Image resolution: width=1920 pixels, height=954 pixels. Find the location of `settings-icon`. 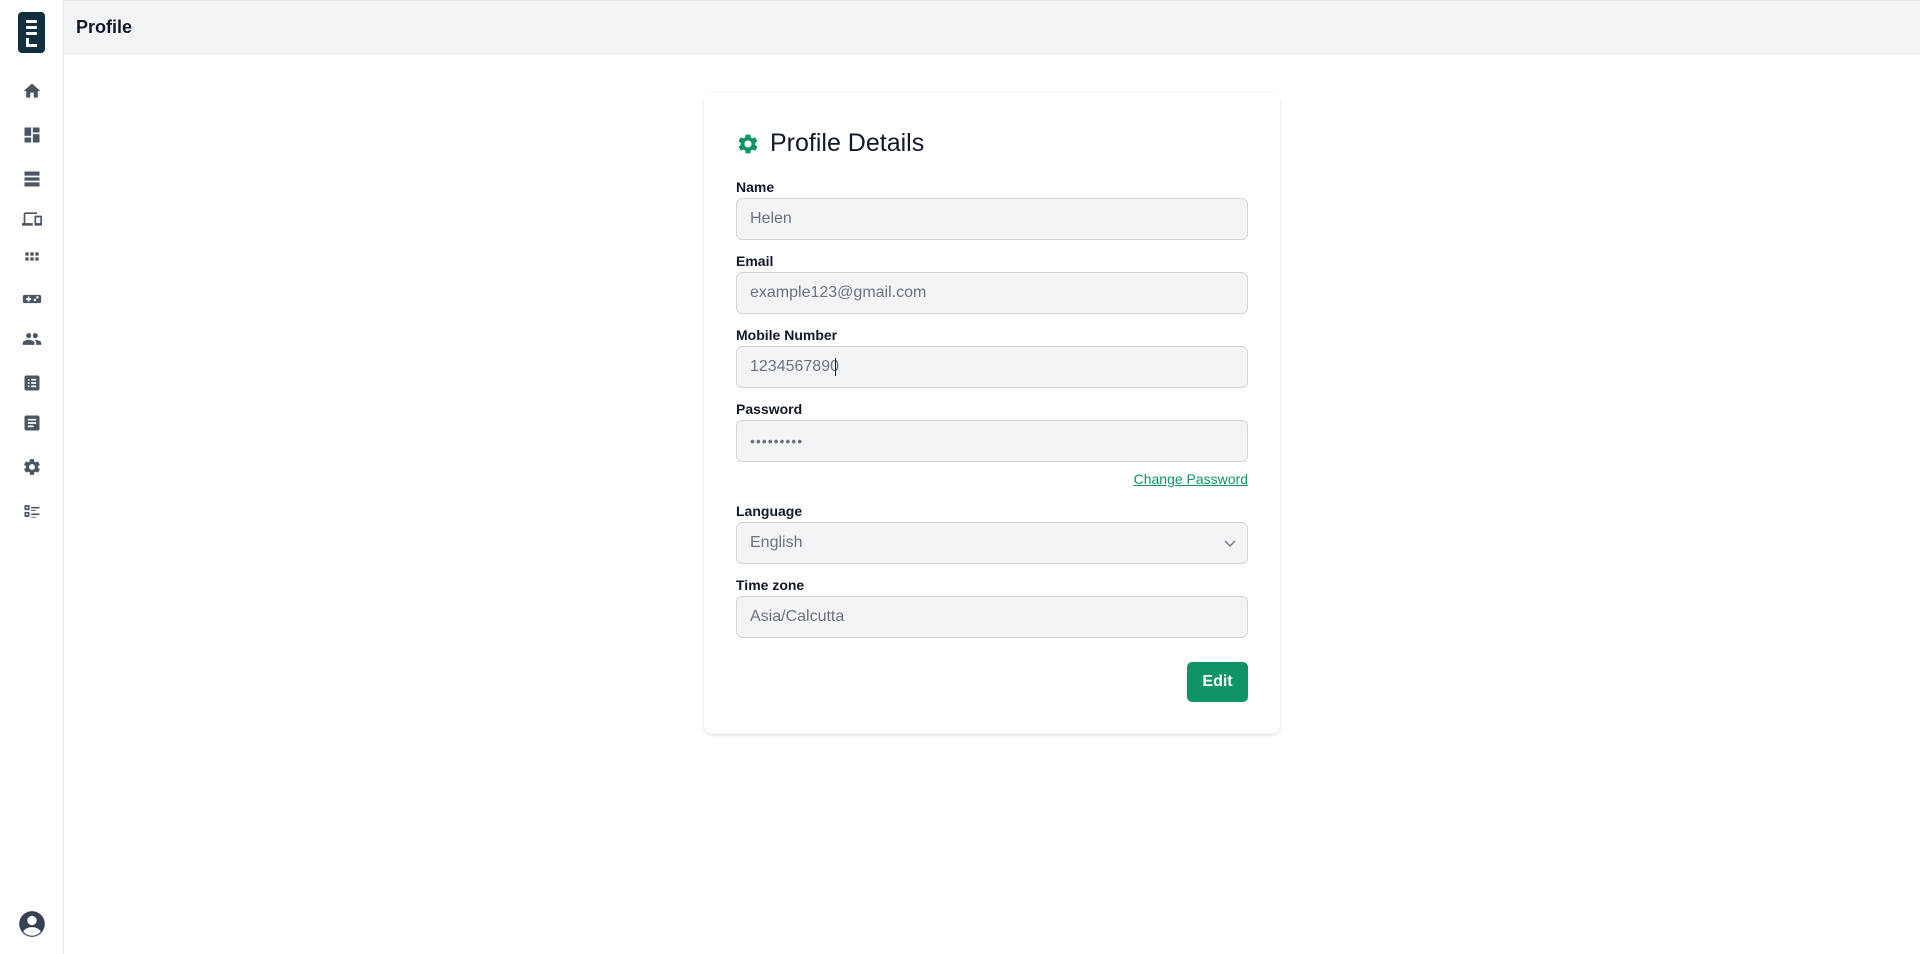

settings-icon is located at coordinates (32, 467).